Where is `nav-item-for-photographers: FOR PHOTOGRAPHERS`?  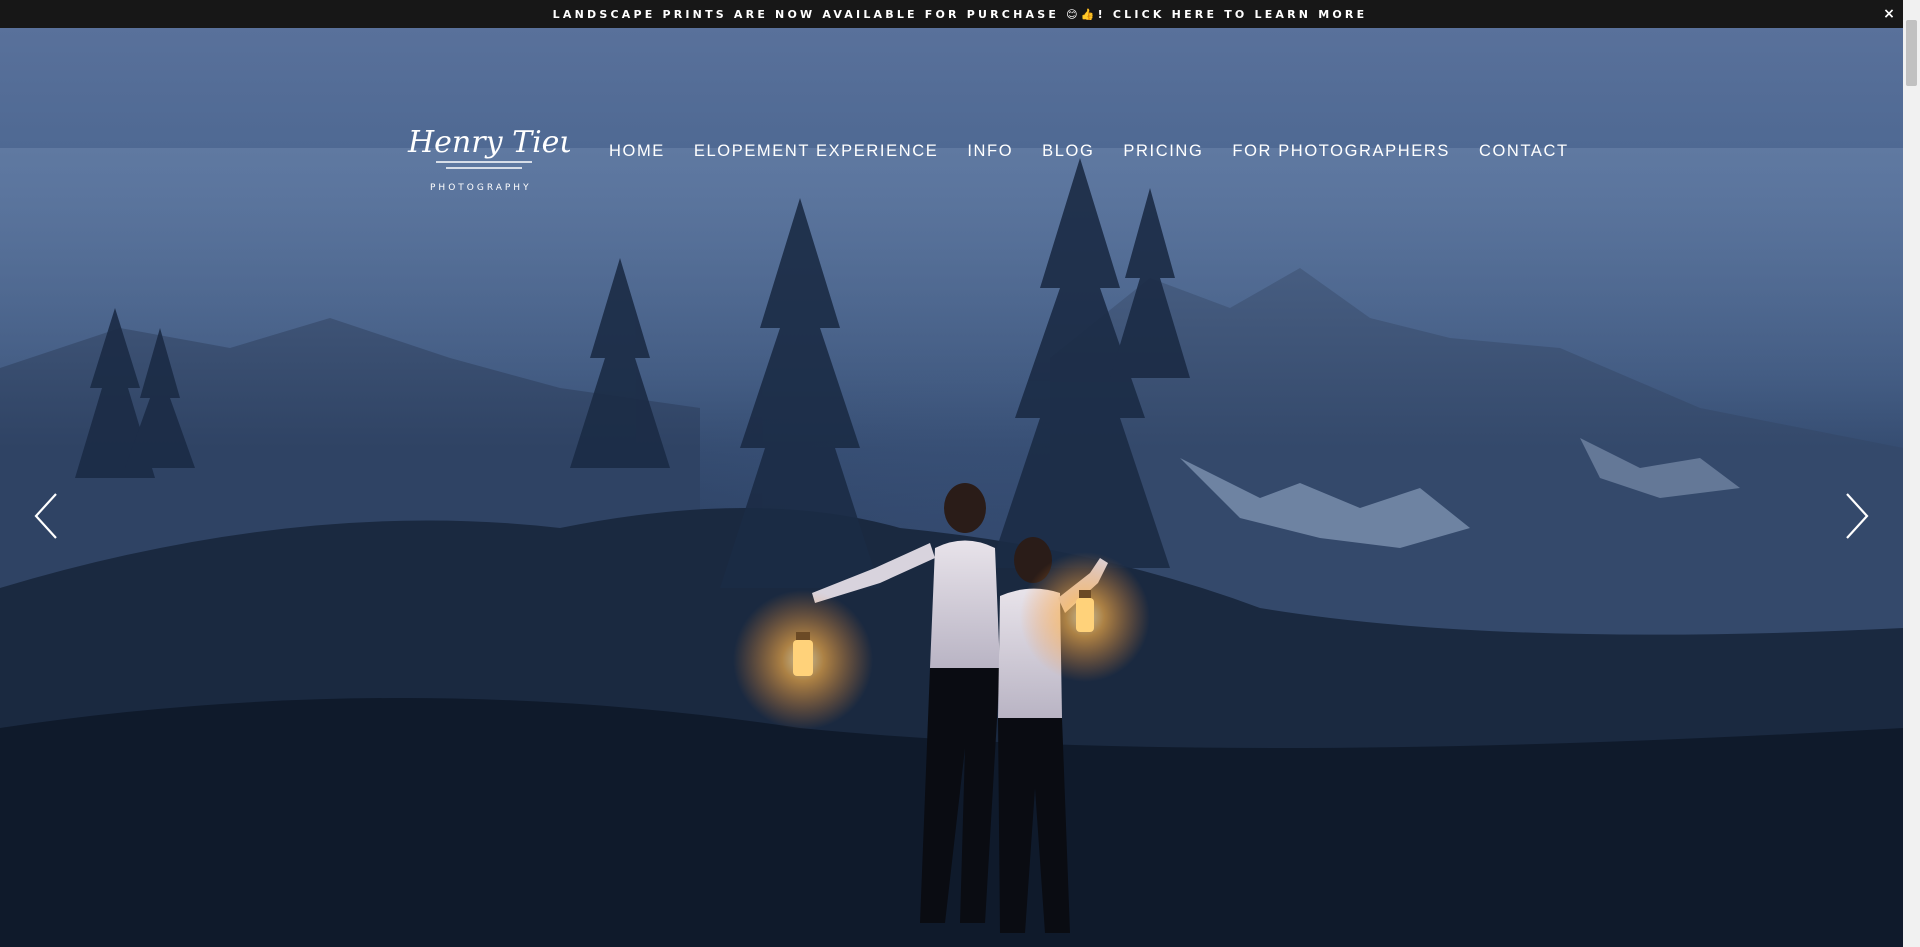 nav-item-for-photographers: FOR PHOTOGRAPHERS is located at coordinates (1341, 151).